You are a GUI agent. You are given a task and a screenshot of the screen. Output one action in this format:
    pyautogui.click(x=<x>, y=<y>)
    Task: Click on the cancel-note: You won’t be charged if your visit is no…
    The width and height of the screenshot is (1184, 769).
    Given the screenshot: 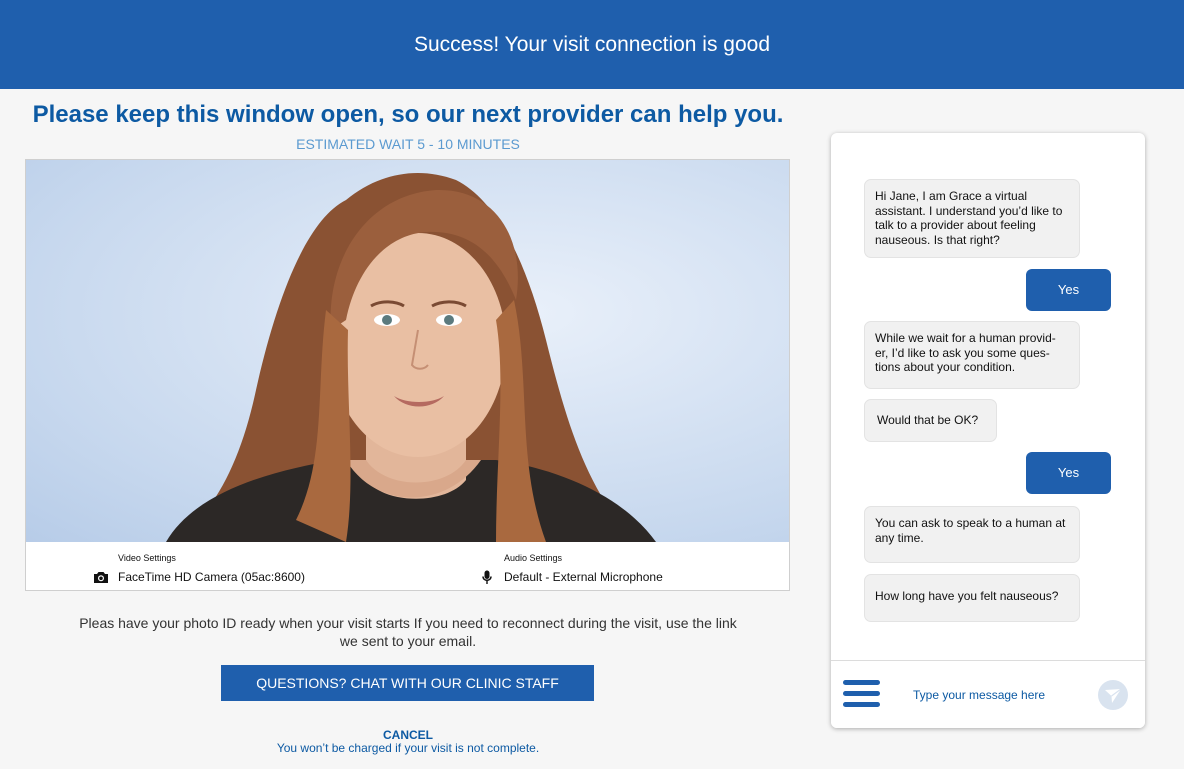 What is the action you would take?
    pyautogui.click(x=408, y=748)
    